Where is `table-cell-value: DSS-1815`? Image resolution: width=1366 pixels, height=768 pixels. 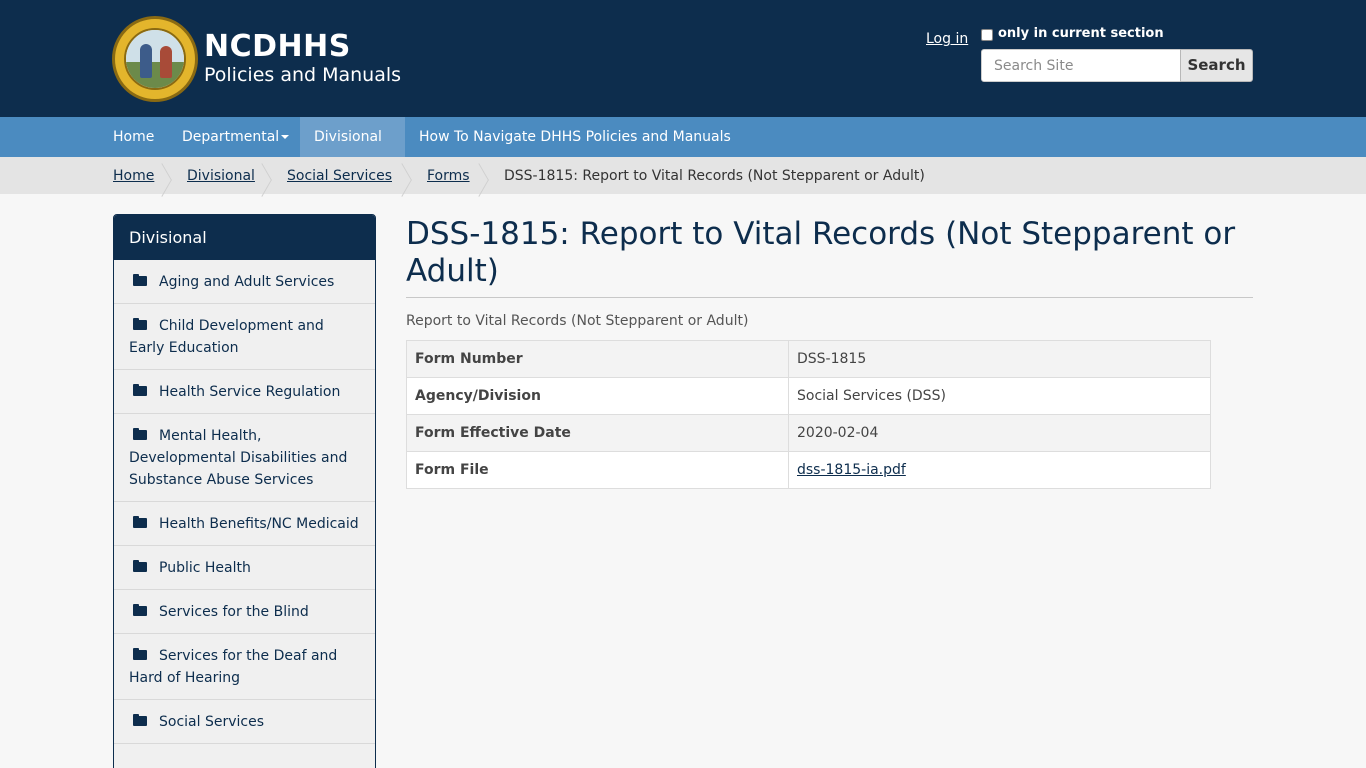
table-cell-value: DSS-1815 is located at coordinates (999, 359).